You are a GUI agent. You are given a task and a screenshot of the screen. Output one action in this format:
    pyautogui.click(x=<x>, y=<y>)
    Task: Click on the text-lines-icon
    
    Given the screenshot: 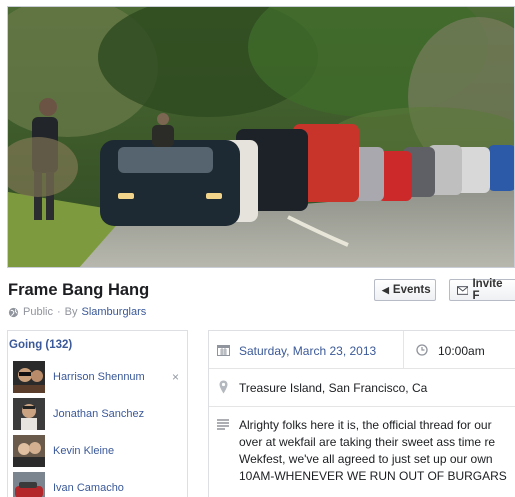 What is the action you would take?
    pyautogui.click(x=223, y=424)
    